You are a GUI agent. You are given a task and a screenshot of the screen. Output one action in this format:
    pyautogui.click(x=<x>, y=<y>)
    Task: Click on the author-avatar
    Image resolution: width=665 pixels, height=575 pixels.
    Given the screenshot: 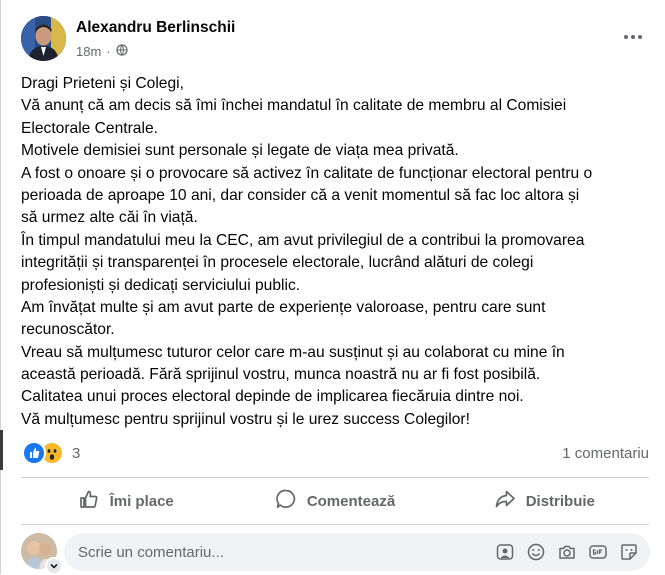 What is the action you would take?
    pyautogui.click(x=43, y=38)
    